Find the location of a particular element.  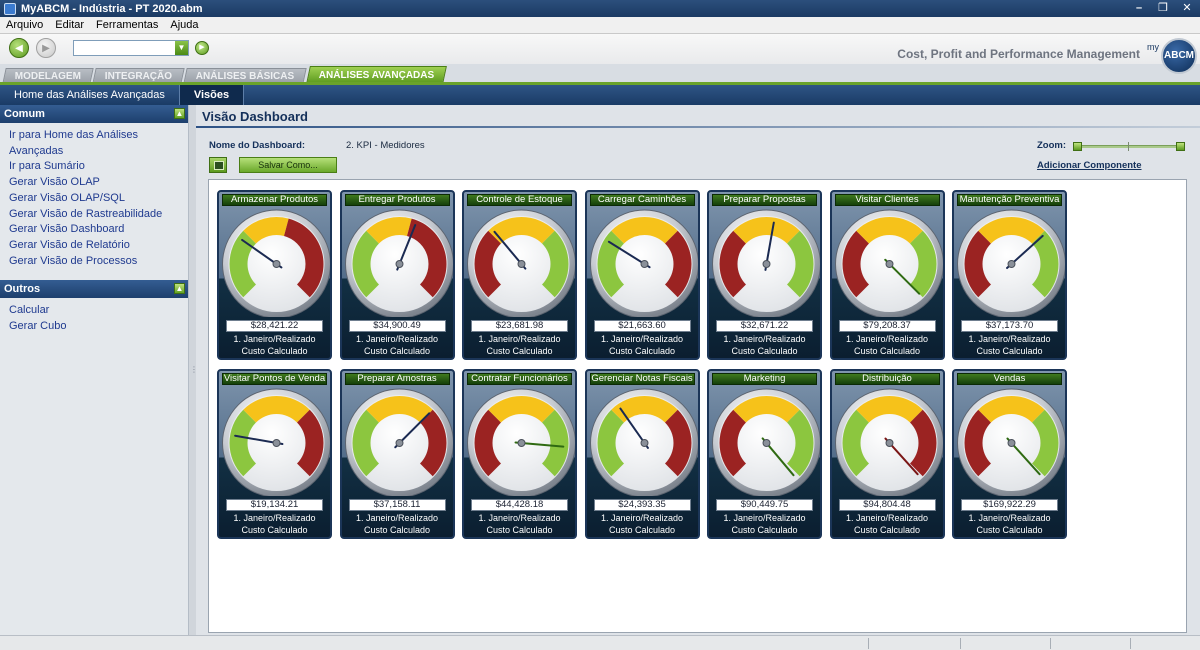

sidebar-link: Gerar Visão de Processos is located at coordinates (98, 262).